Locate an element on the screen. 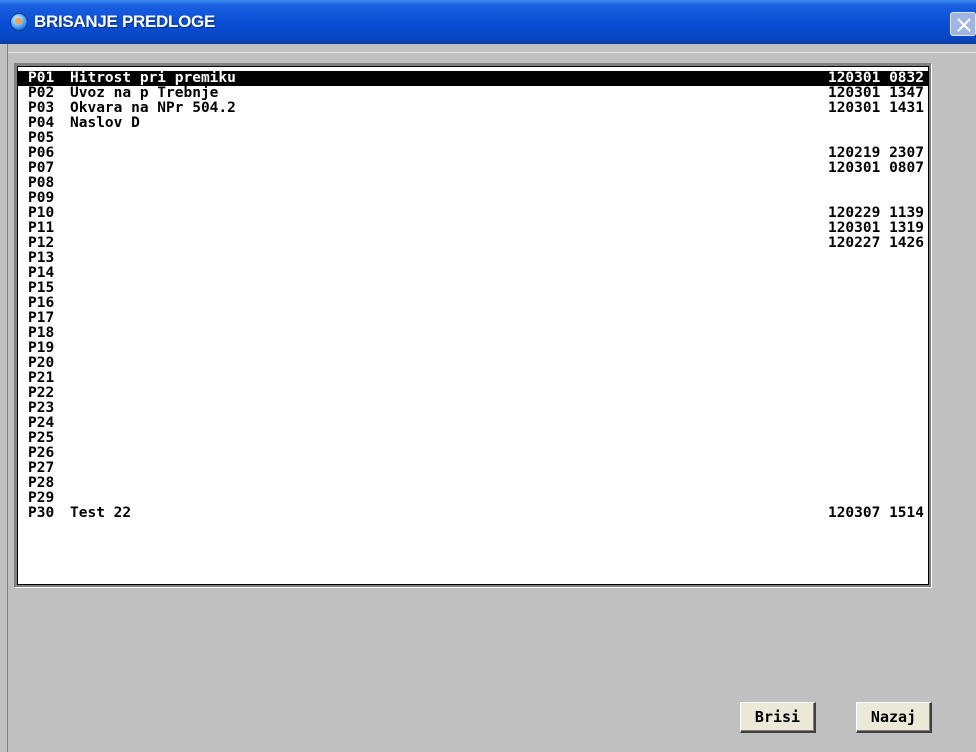  template-id: P24 is located at coordinates (41, 423).